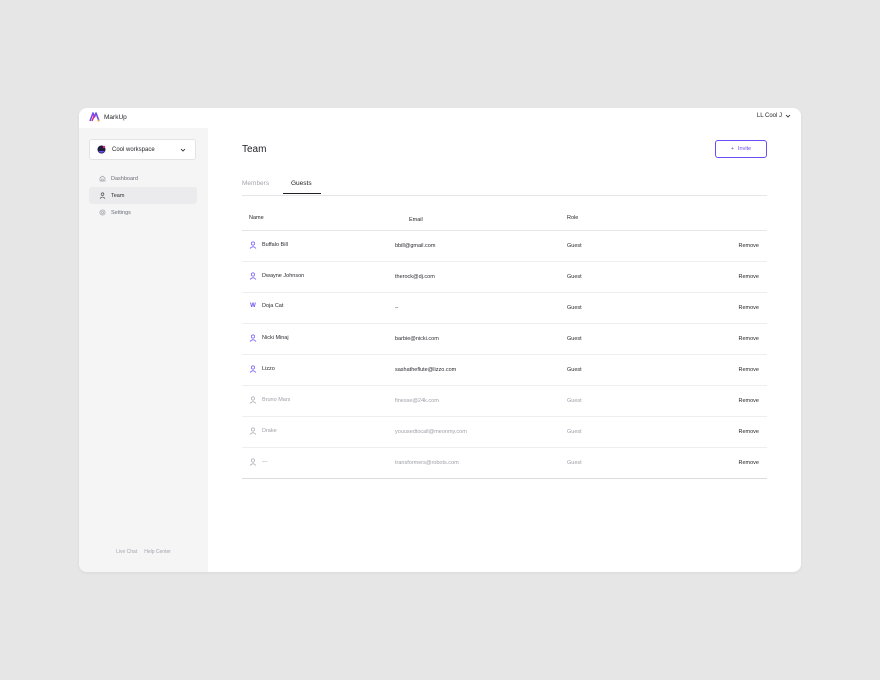 The height and width of the screenshot is (680, 880). Describe the element at coordinates (302, 193) in the screenshot. I see `active-tab-indicator` at that location.